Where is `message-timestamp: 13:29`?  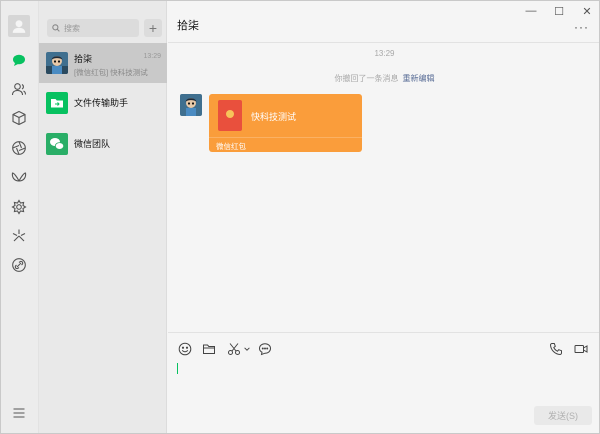
message-timestamp: 13:29 is located at coordinates (384, 53).